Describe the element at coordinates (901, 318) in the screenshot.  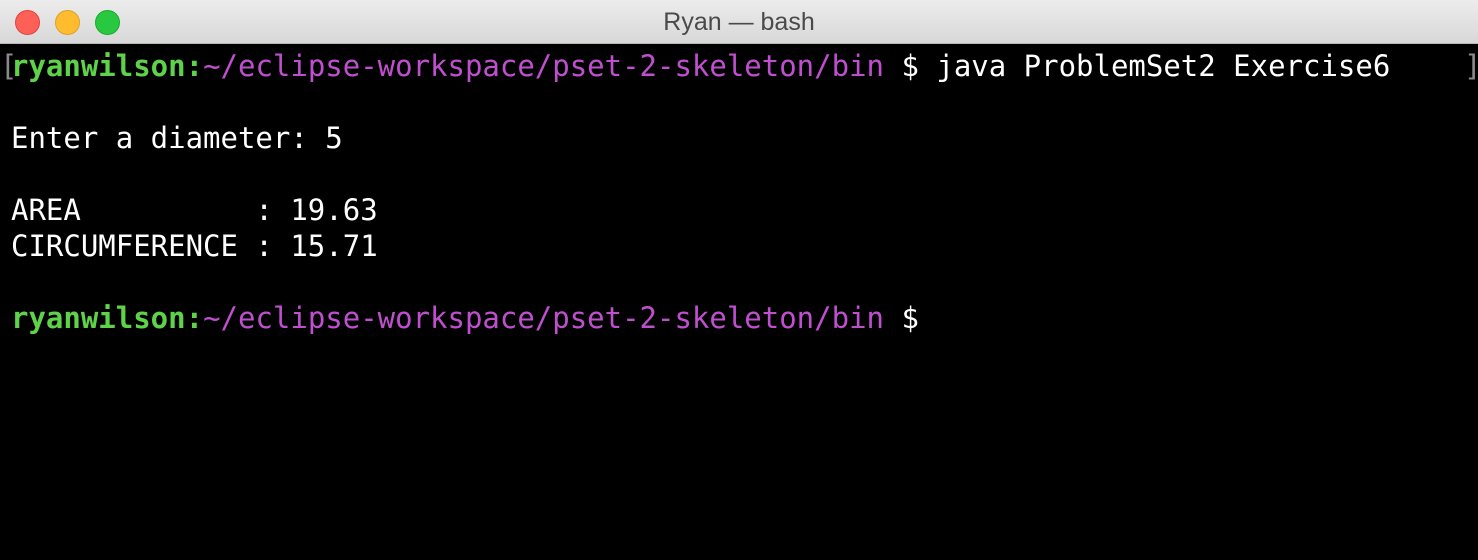
I see `prompt-symbol: $` at that location.